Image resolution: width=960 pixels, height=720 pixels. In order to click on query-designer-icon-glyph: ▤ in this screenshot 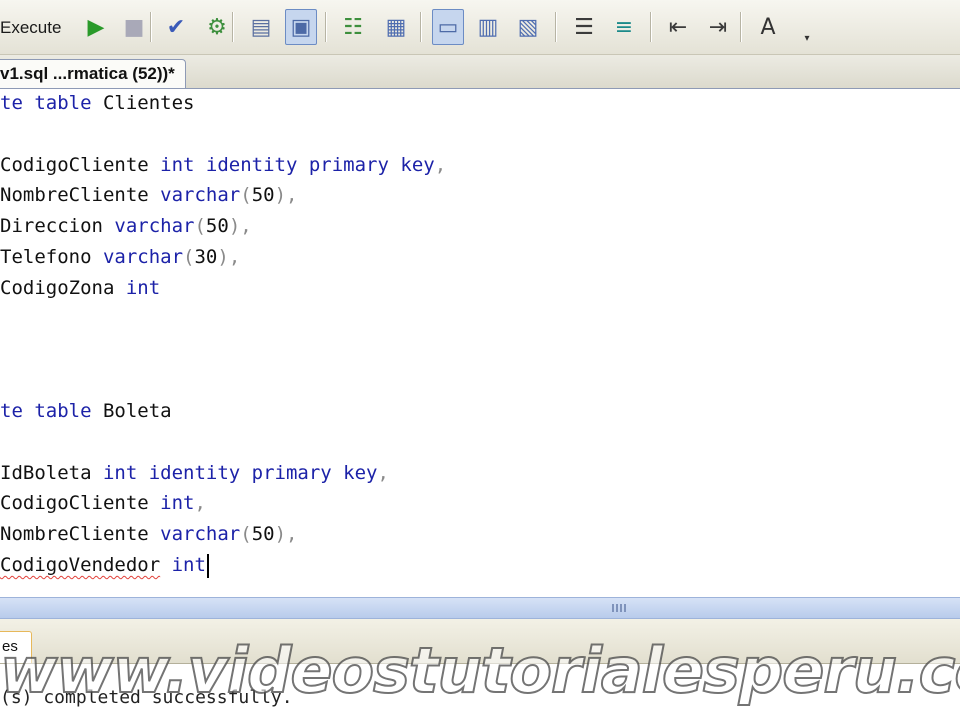, I will do `click(261, 27)`.